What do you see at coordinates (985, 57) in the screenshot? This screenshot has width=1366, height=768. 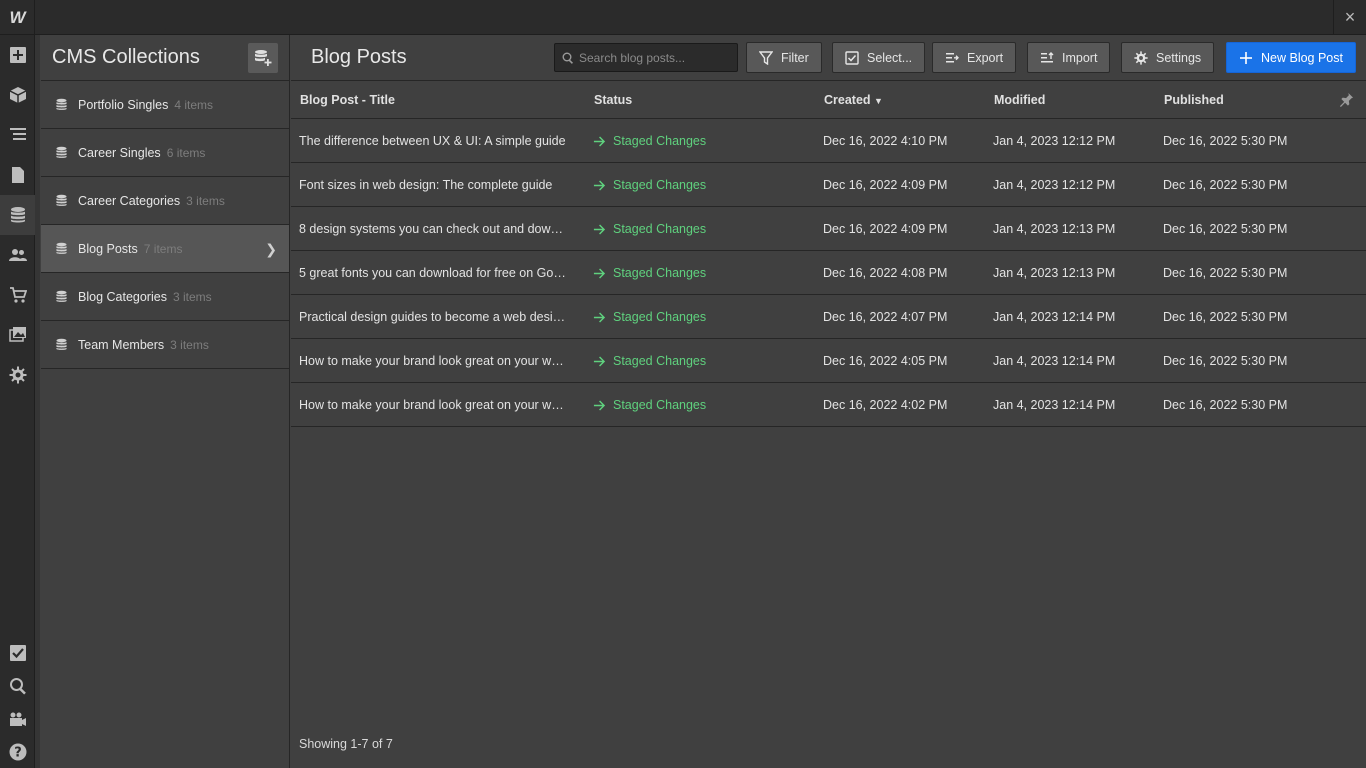 I see `export-label: Export` at bounding box center [985, 57].